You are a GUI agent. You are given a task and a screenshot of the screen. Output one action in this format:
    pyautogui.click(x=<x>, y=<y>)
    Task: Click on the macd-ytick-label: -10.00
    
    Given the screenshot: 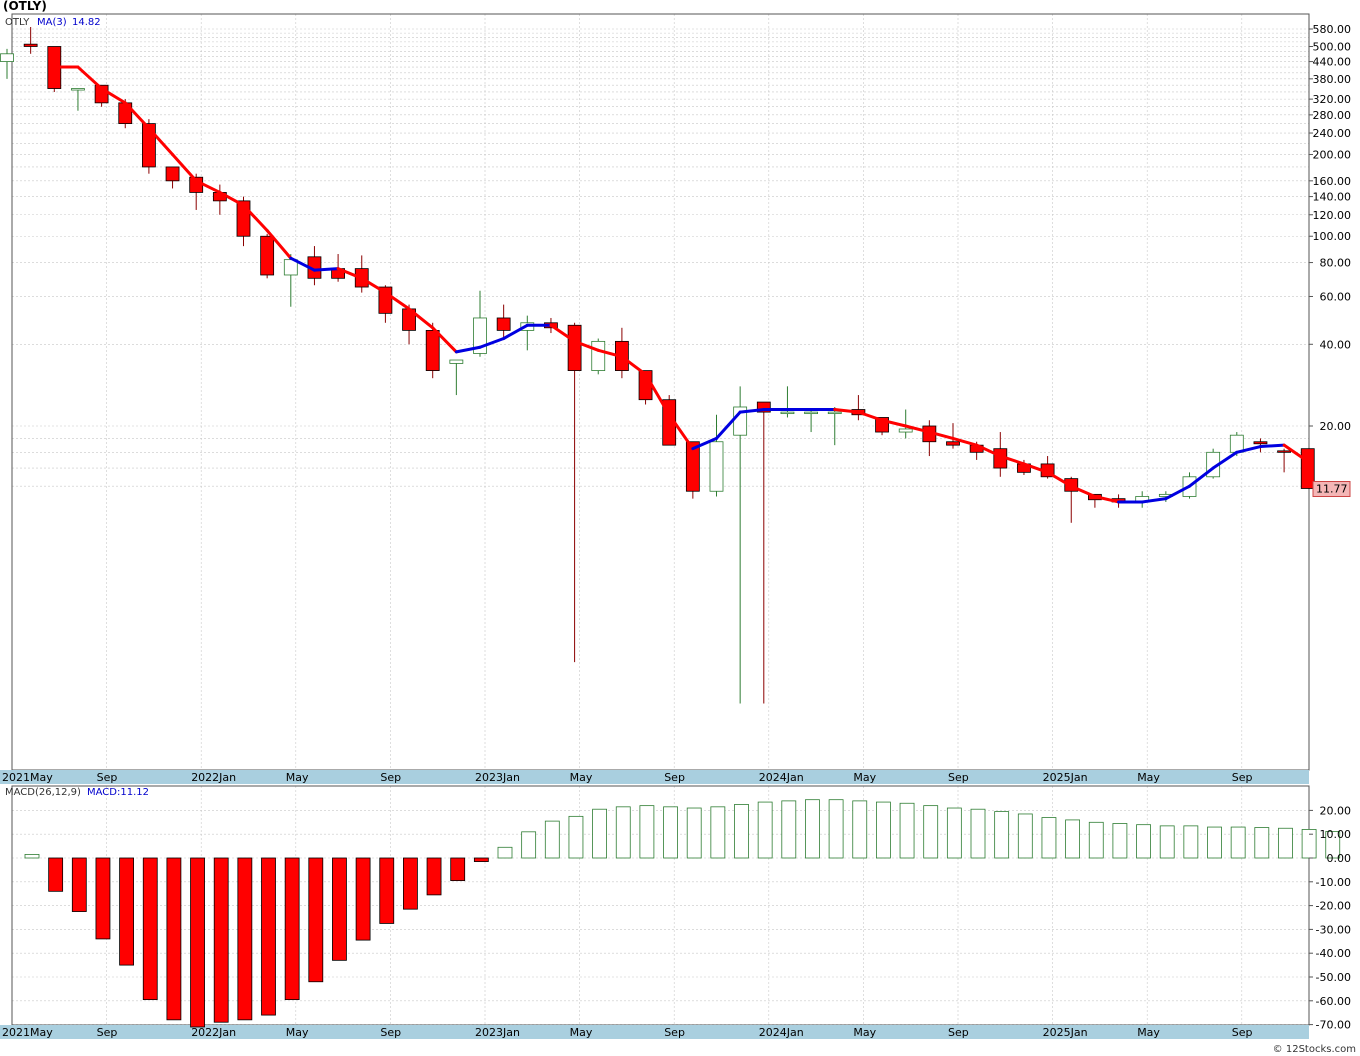 What is the action you would take?
    pyautogui.click(x=1333, y=882)
    